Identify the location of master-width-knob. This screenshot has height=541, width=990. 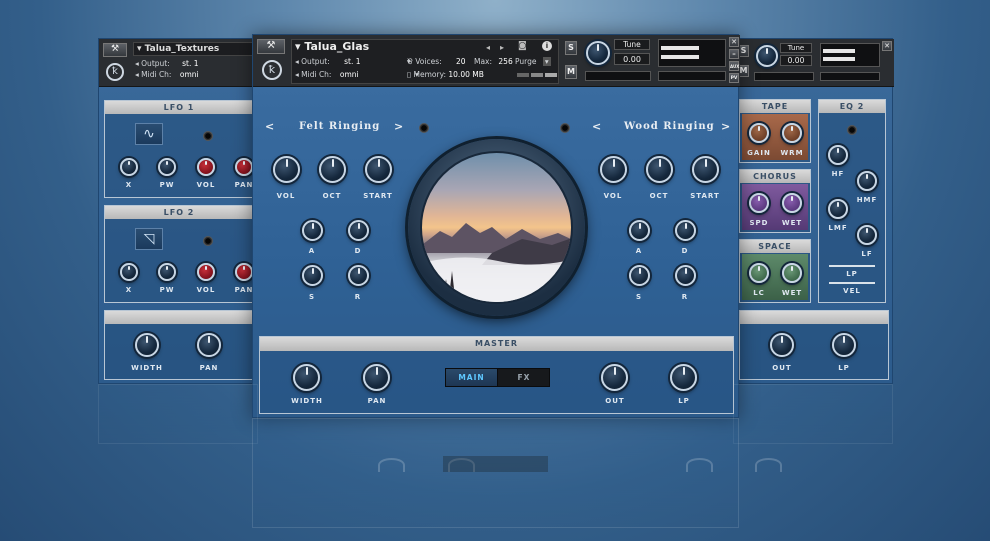
(306, 377).